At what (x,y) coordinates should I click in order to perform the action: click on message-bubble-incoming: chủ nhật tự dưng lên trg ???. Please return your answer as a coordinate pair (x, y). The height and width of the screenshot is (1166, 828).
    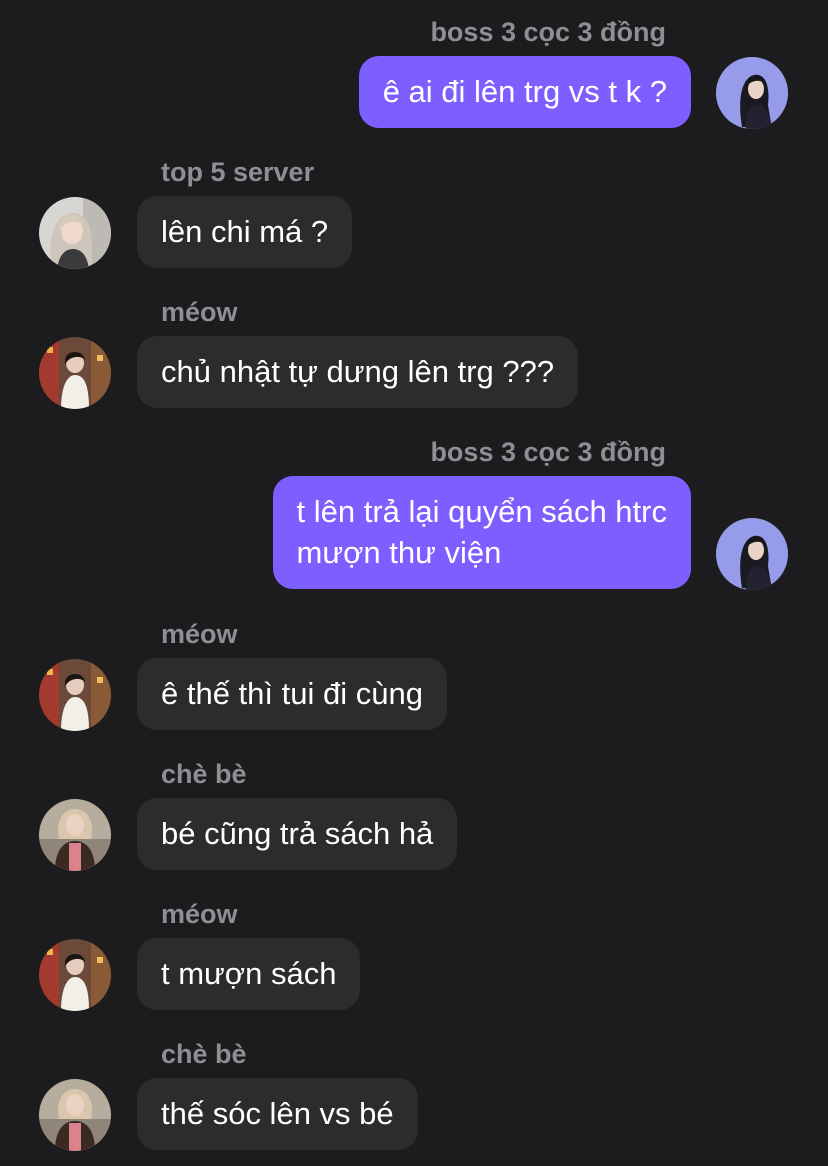
    Looking at the image, I should click on (358, 372).